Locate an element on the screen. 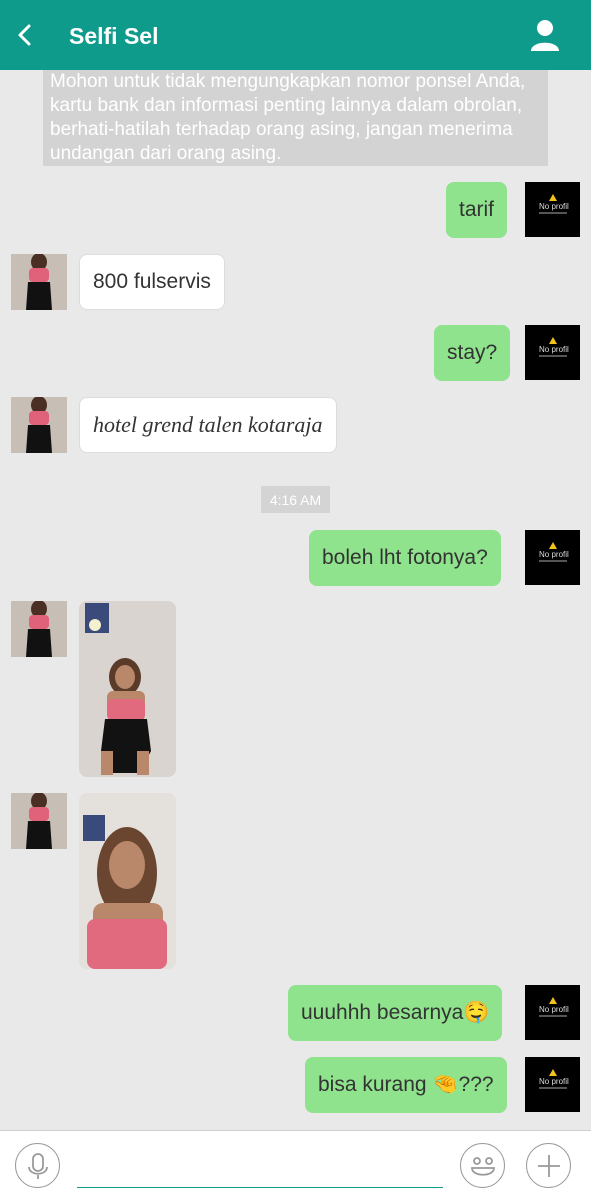 The width and height of the screenshot is (591, 1200). add-attachment-button is located at coordinates (548, 1165).